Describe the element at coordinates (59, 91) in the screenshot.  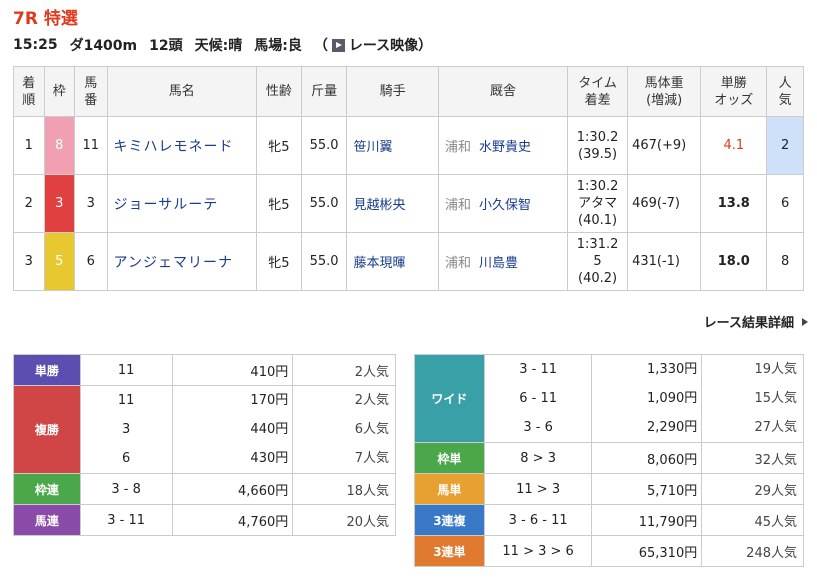
I see `header-frame: 枠` at that location.